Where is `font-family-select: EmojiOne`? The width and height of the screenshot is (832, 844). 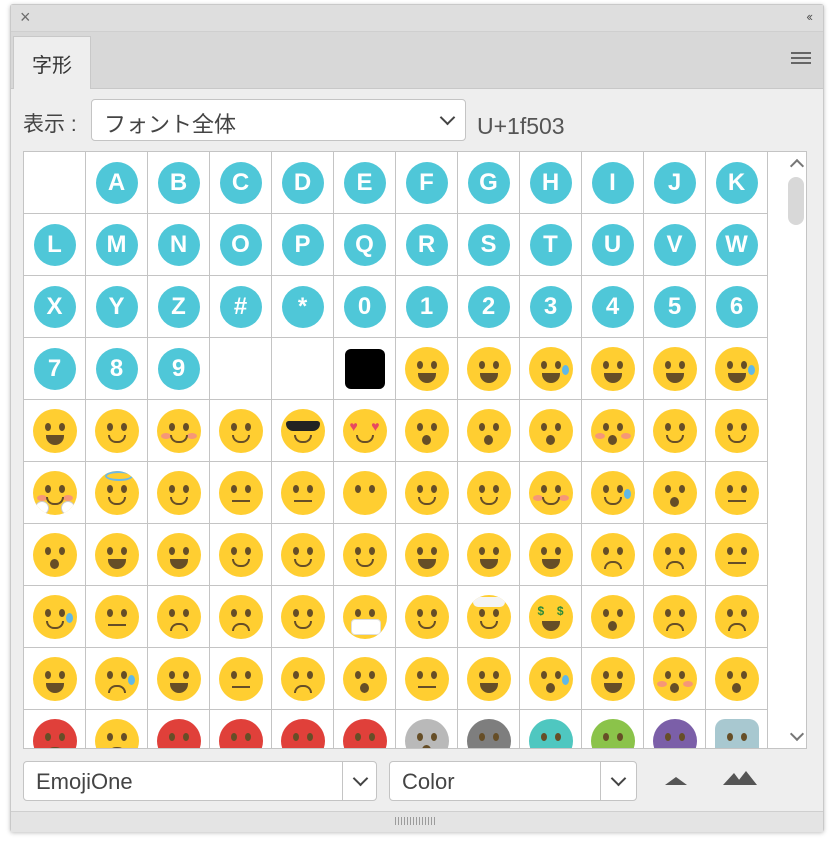
font-family-select: EmojiOne is located at coordinates (200, 781).